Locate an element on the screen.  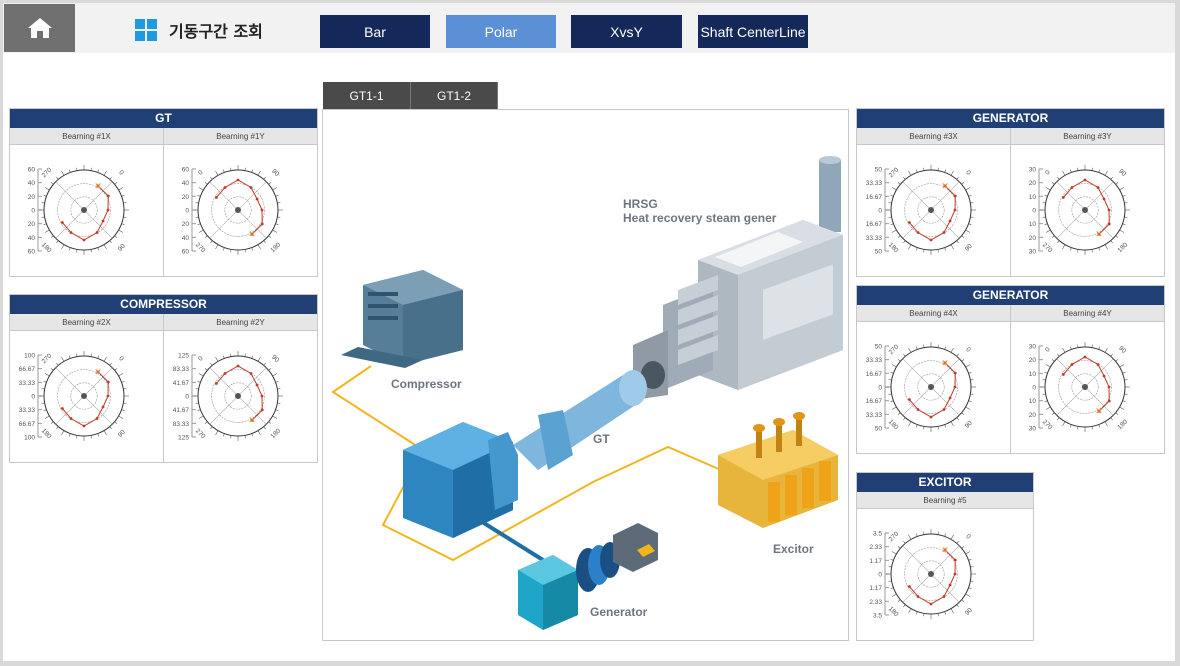
polar-plot-bearing-4x: 50 33.33 16.67 0 16.67 33.33 50 270 0 90 180 ✕ is located at coordinates (933, 387).